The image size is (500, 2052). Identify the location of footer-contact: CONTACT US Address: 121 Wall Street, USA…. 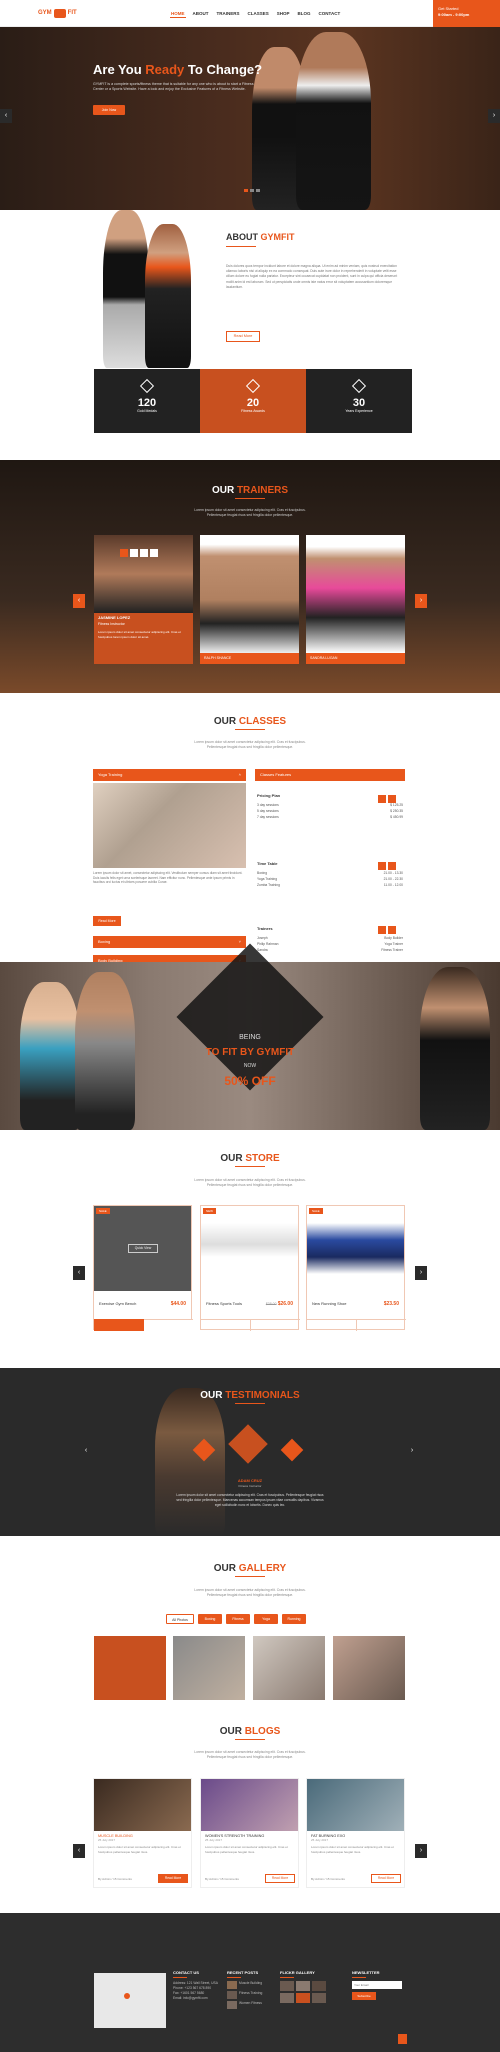
(198, 1985).